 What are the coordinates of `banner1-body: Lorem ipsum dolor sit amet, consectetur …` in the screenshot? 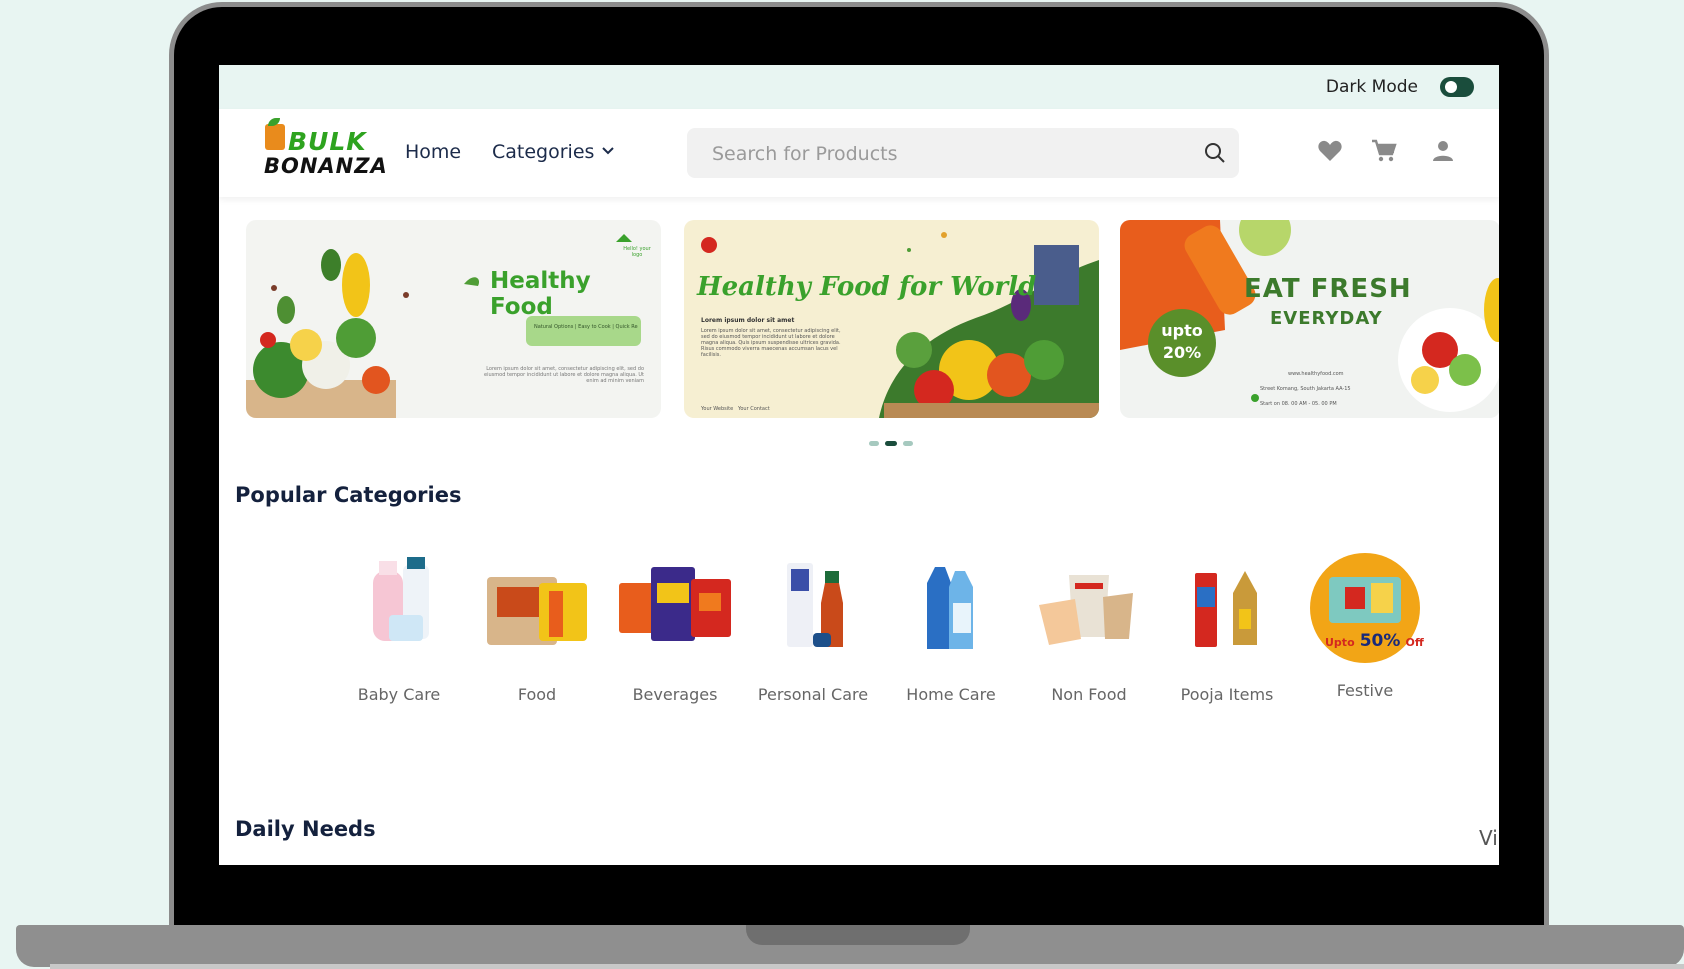 It's located at (564, 375).